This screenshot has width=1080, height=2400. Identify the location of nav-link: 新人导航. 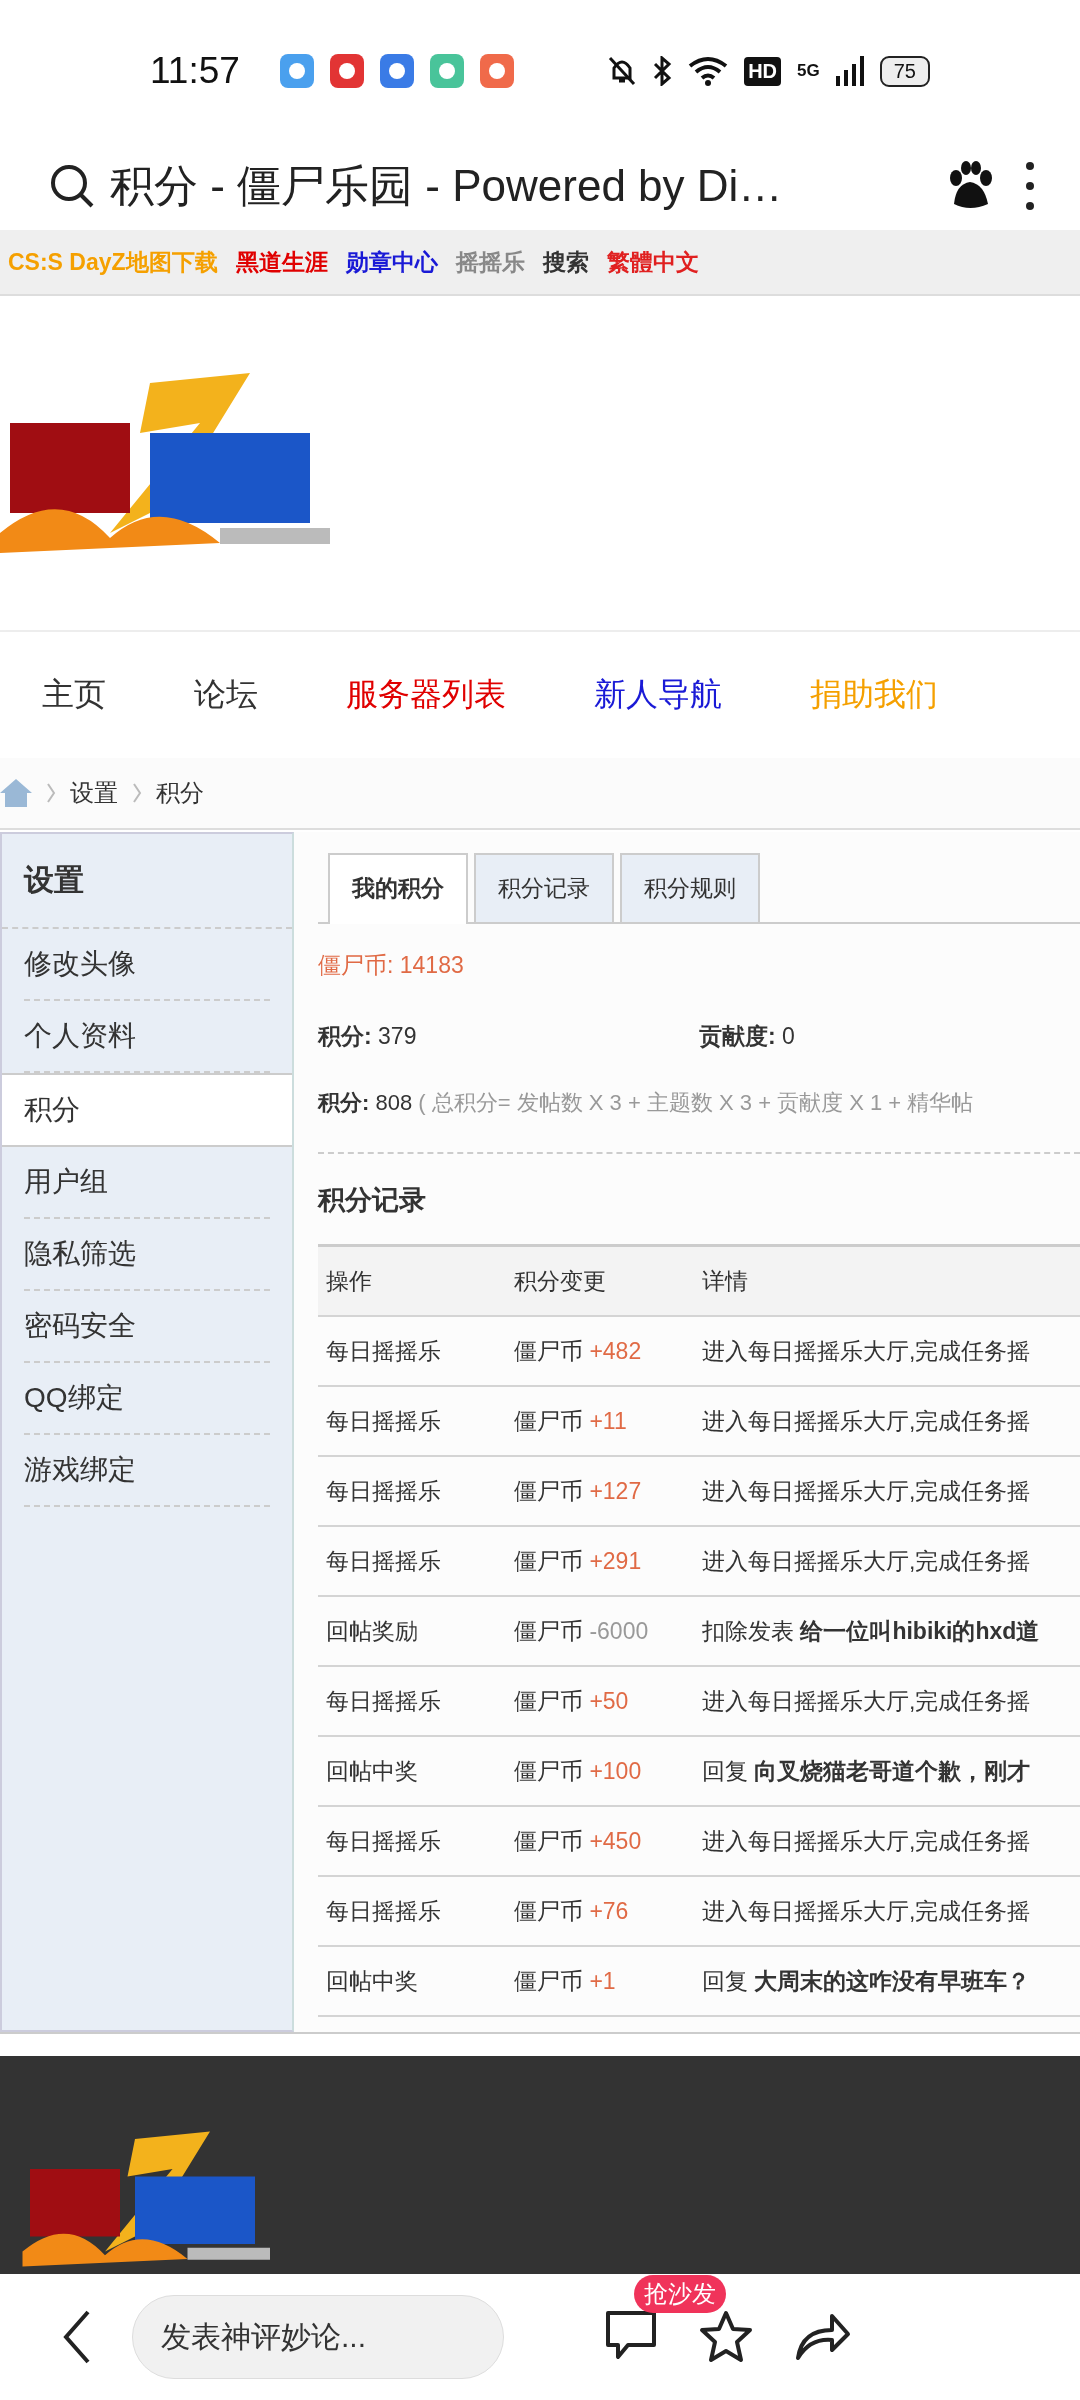
(658, 695).